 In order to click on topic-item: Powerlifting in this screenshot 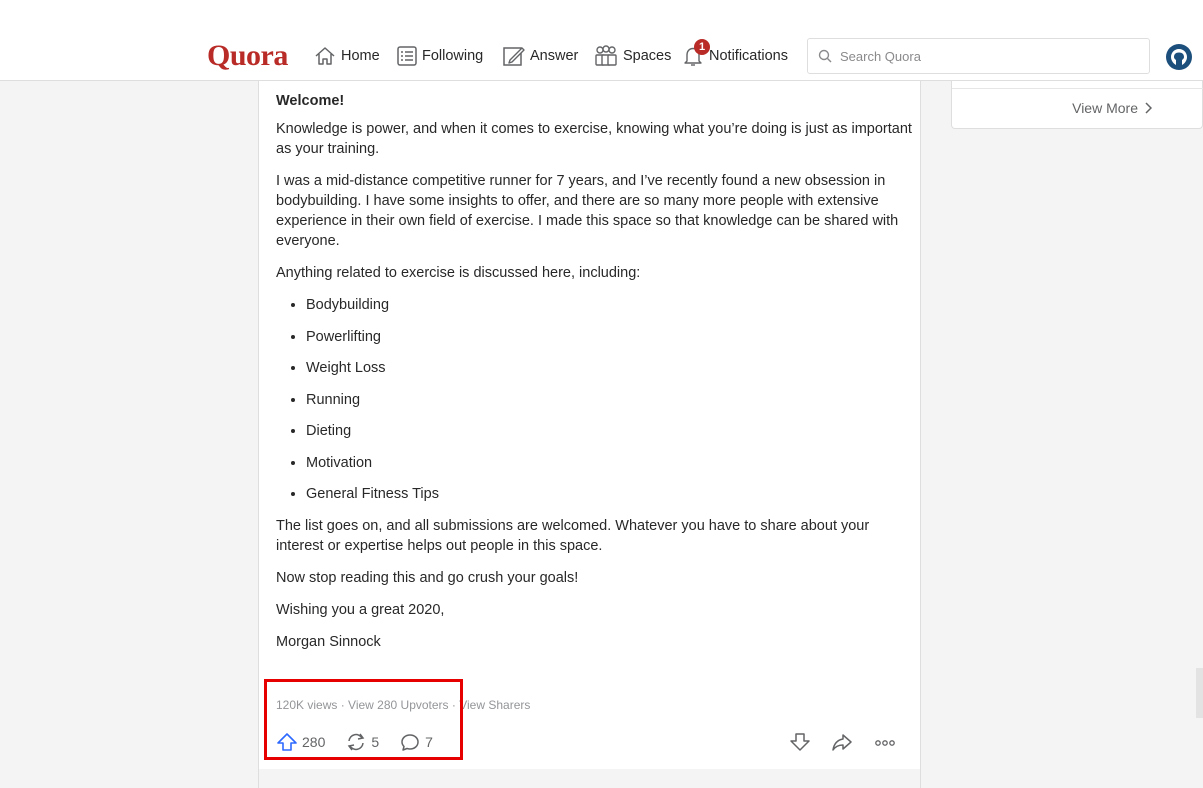, I will do `click(611, 337)`.